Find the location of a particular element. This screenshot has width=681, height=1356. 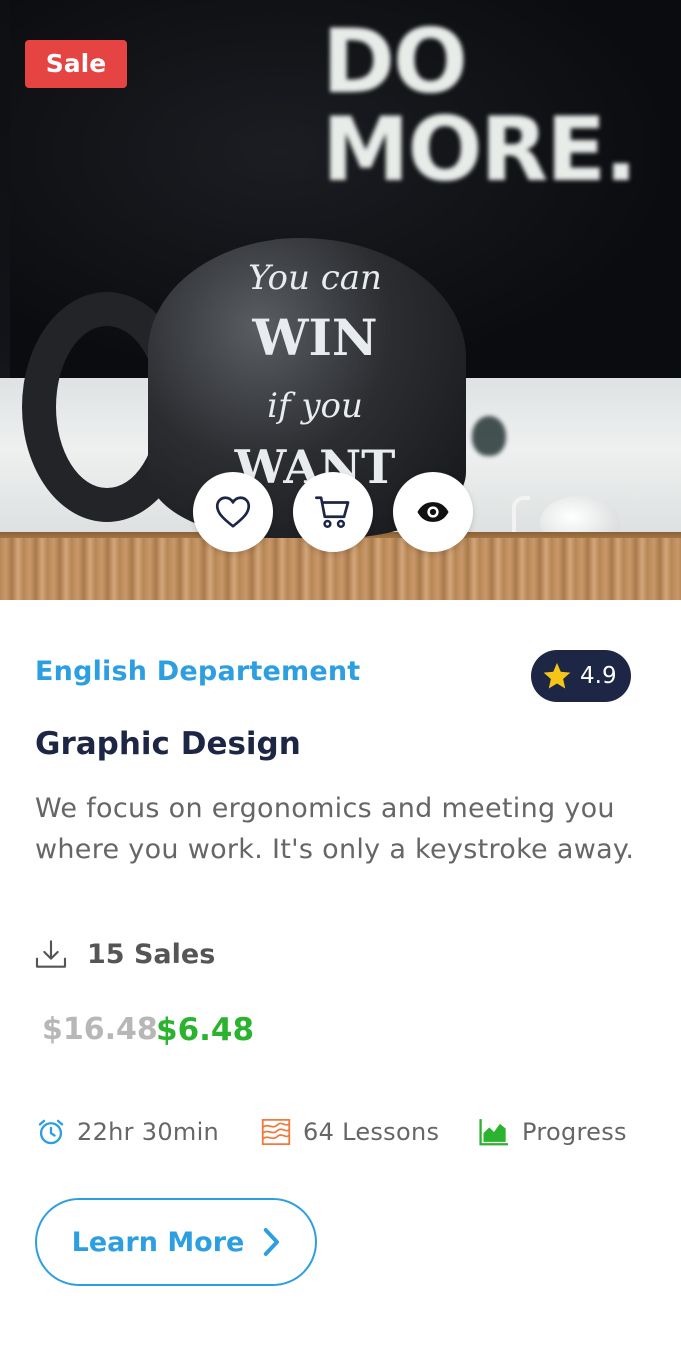

duration-text: 22hr 30min is located at coordinates (148, 1132).